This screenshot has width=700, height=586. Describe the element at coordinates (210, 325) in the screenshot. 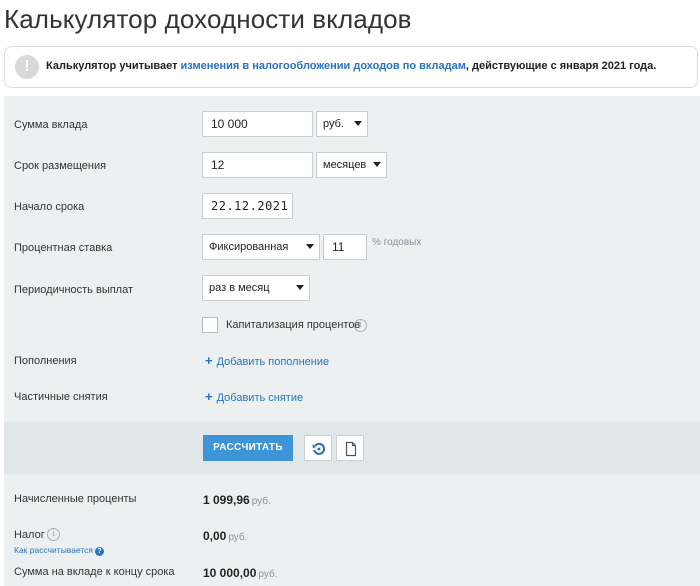

I see `capitalization-checkbox` at that location.